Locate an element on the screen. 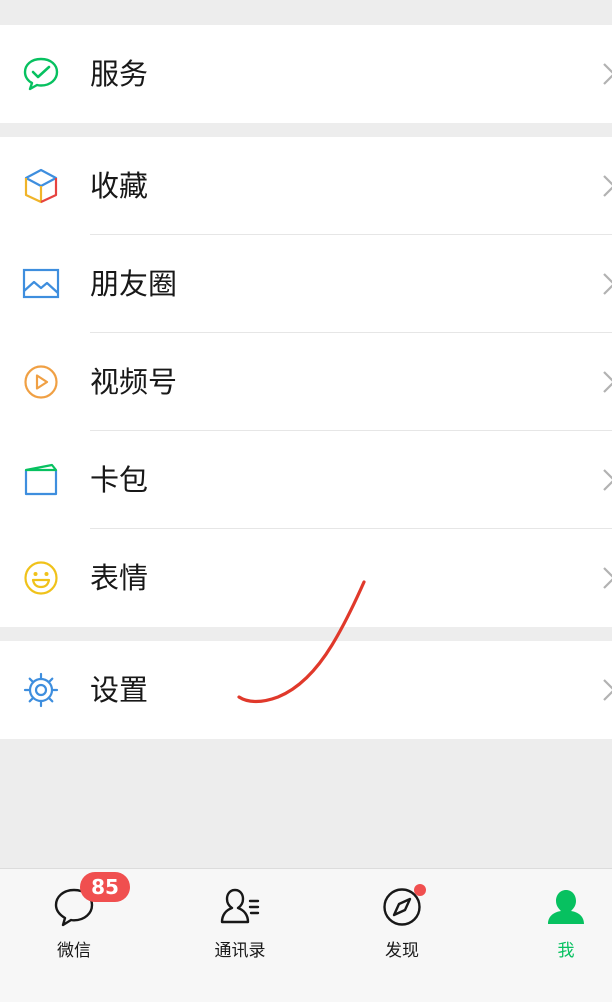  tab-label: 微信 is located at coordinates (74, 951).